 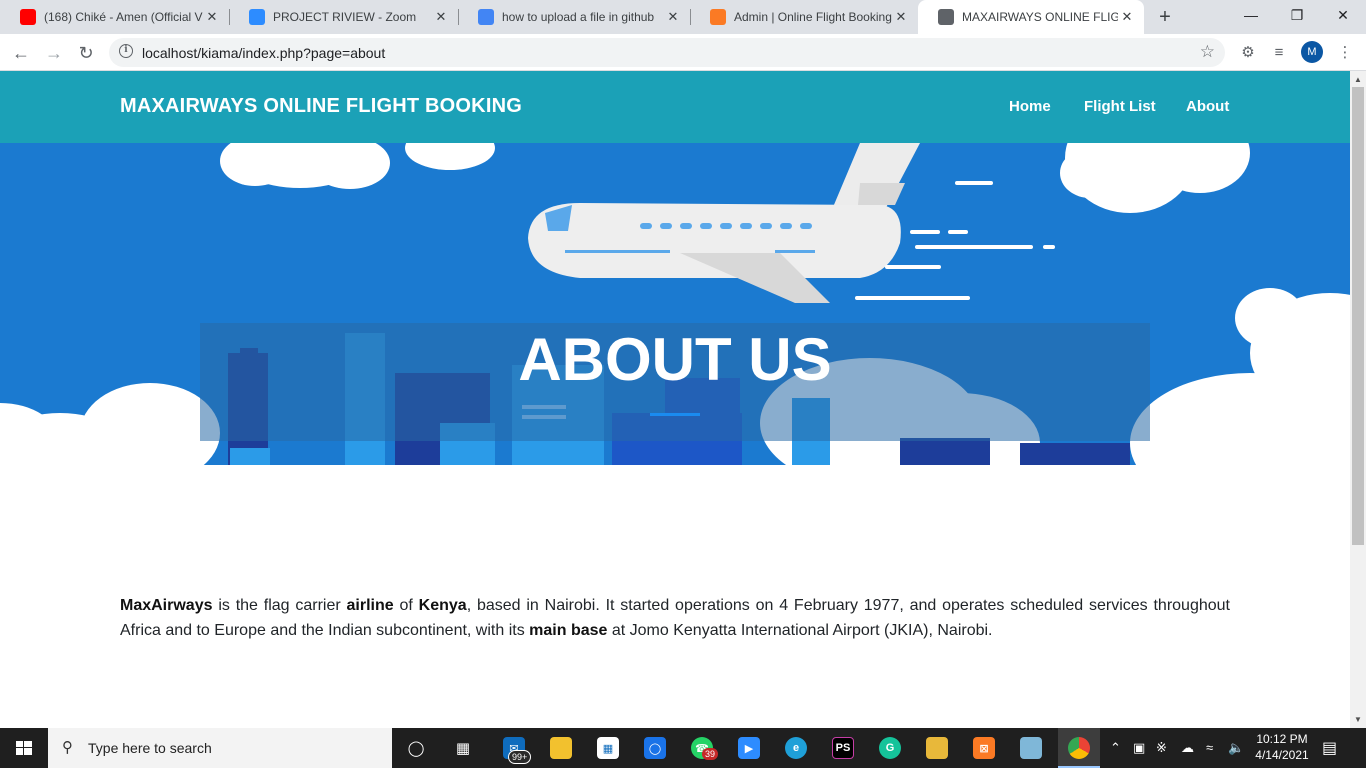 What do you see at coordinates (1209, 747) in the screenshot?
I see `wifi-icon: ≈` at bounding box center [1209, 747].